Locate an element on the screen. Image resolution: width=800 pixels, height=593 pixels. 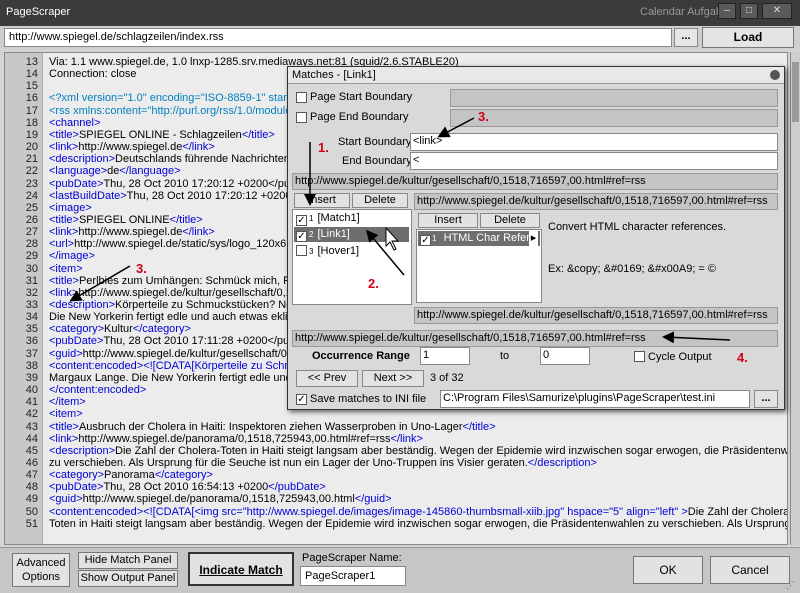
code-line: </item> is located at coordinates (67, 402).